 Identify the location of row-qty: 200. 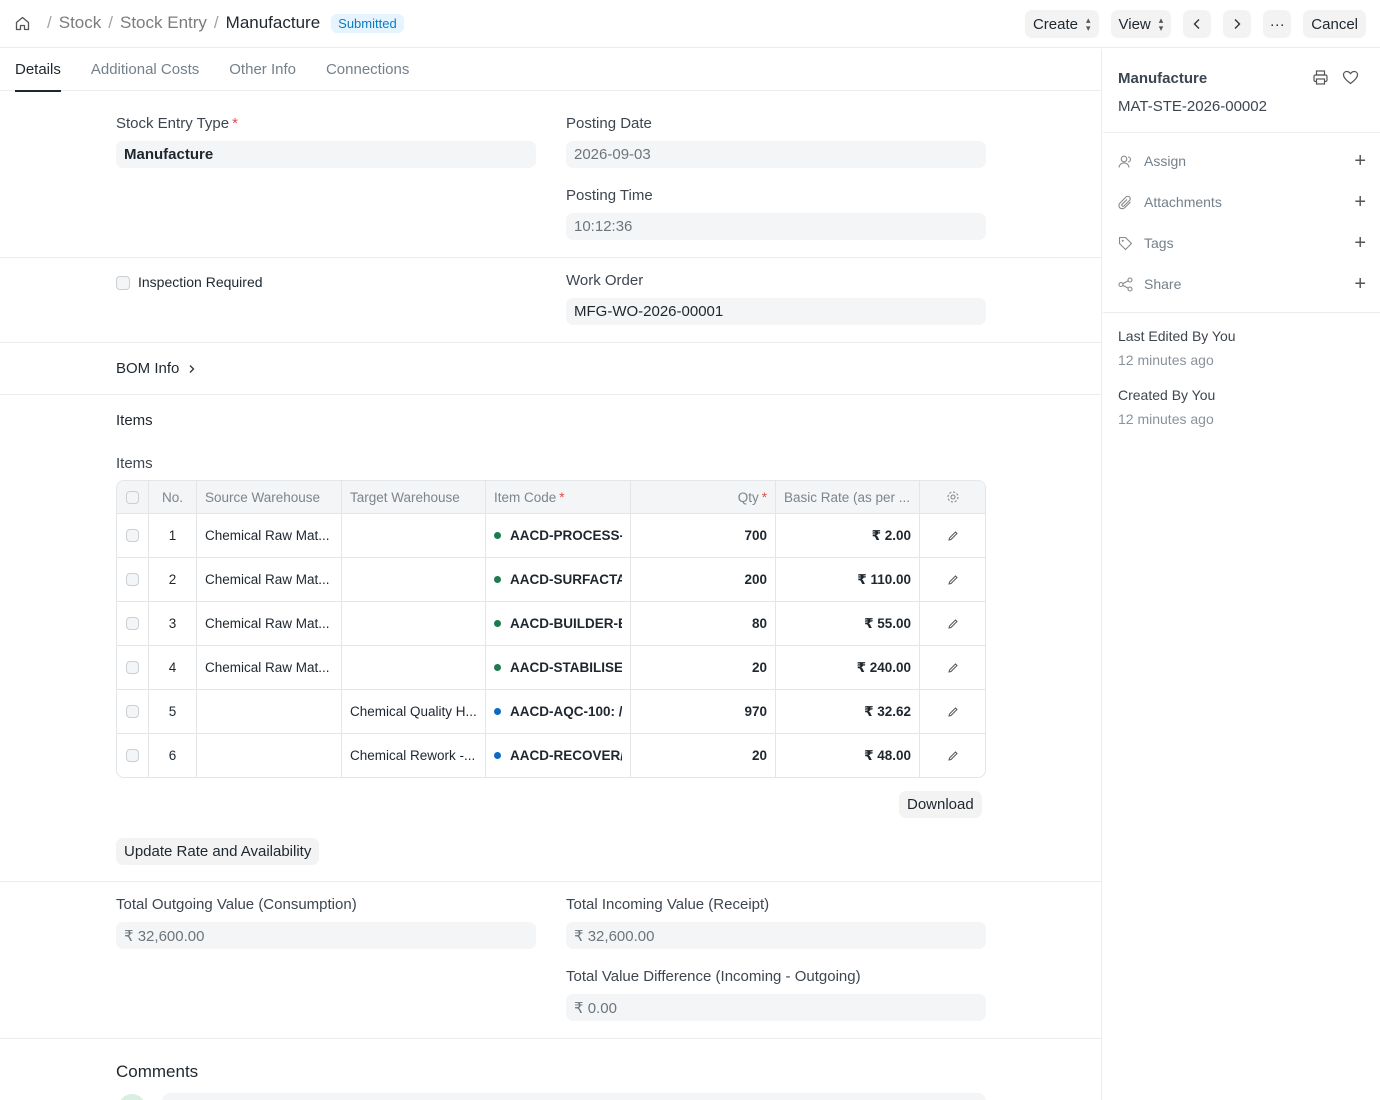
(702, 579).